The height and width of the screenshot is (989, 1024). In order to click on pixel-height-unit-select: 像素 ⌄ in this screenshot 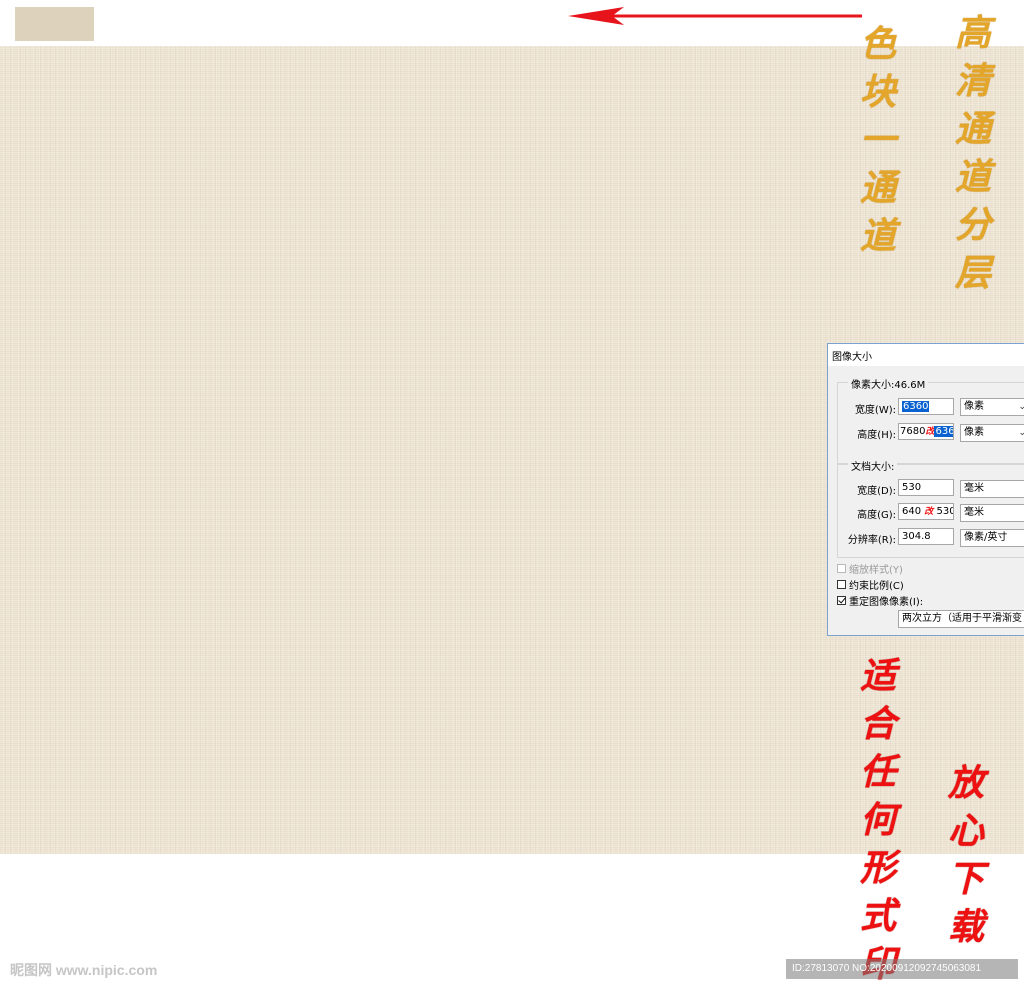, I will do `click(992, 433)`.